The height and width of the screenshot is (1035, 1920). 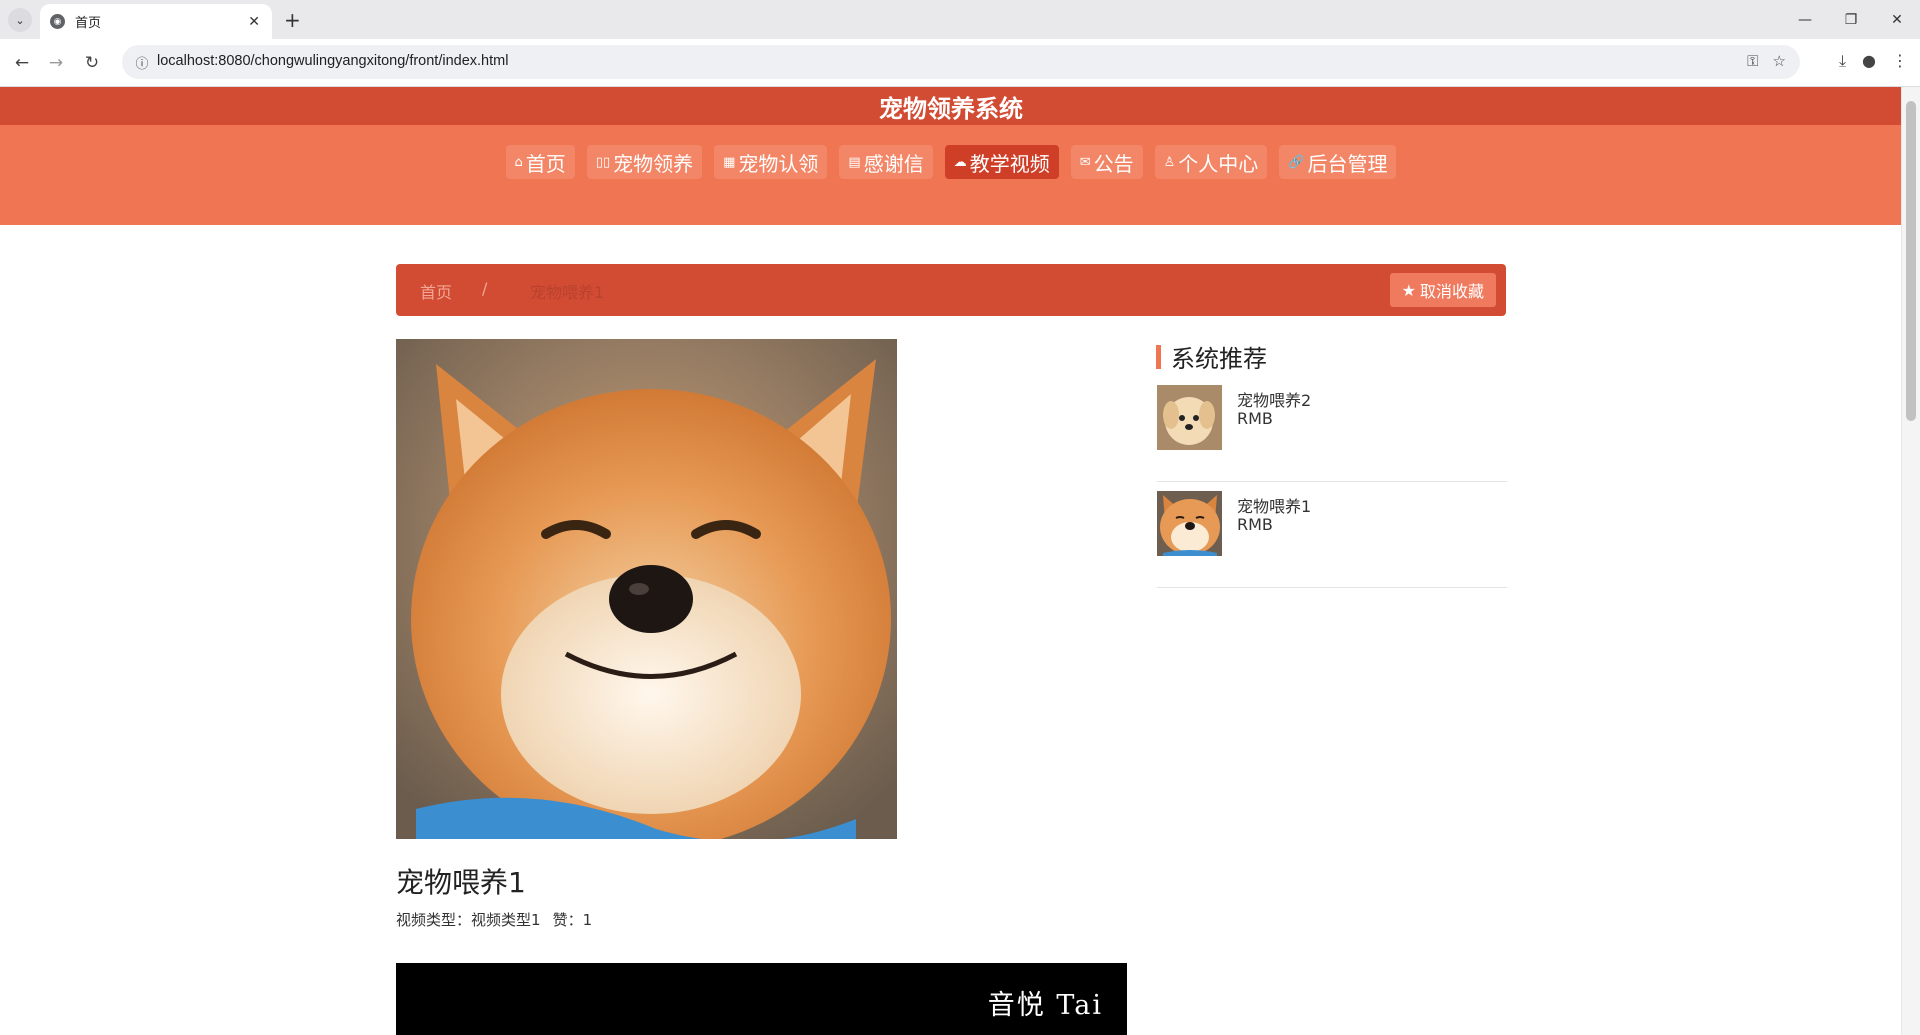 I want to click on notice-icon: ✉, so click(x=1085, y=162).